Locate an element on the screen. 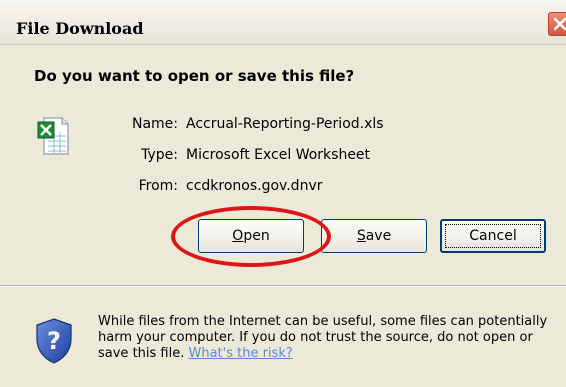 This screenshot has height=387, width=566. file-type-label: Type: is located at coordinates (159, 155).